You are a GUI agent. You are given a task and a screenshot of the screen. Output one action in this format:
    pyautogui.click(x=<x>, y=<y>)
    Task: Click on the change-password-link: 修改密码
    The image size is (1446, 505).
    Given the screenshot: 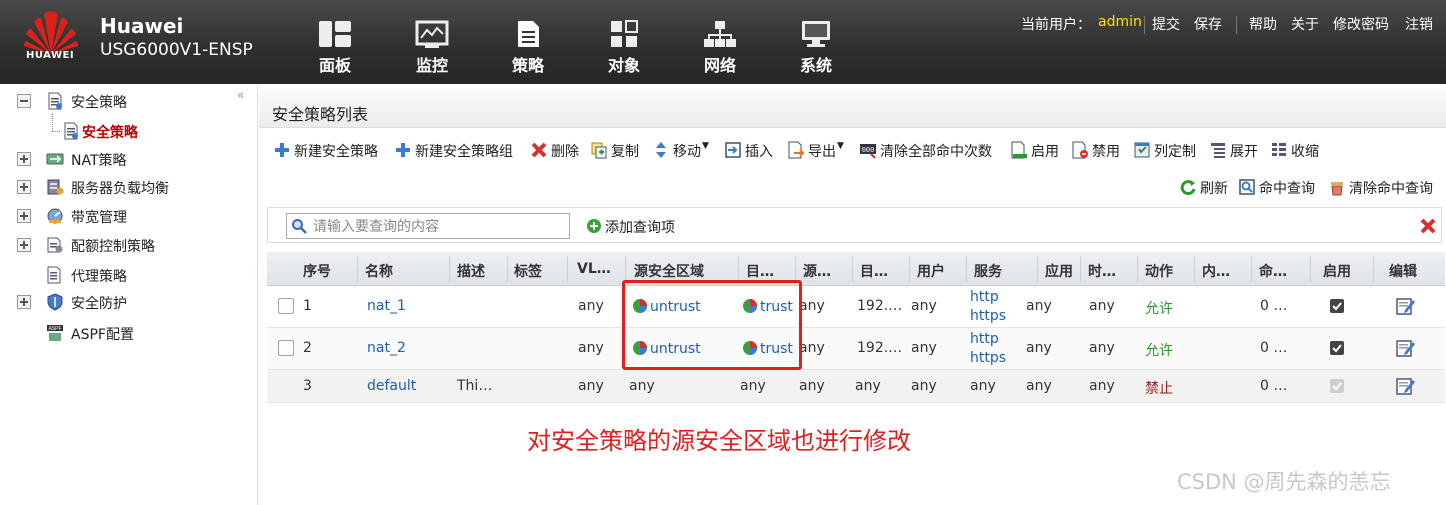 What is the action you would take?
    pyautogui.click(x=1361, y=24)
    